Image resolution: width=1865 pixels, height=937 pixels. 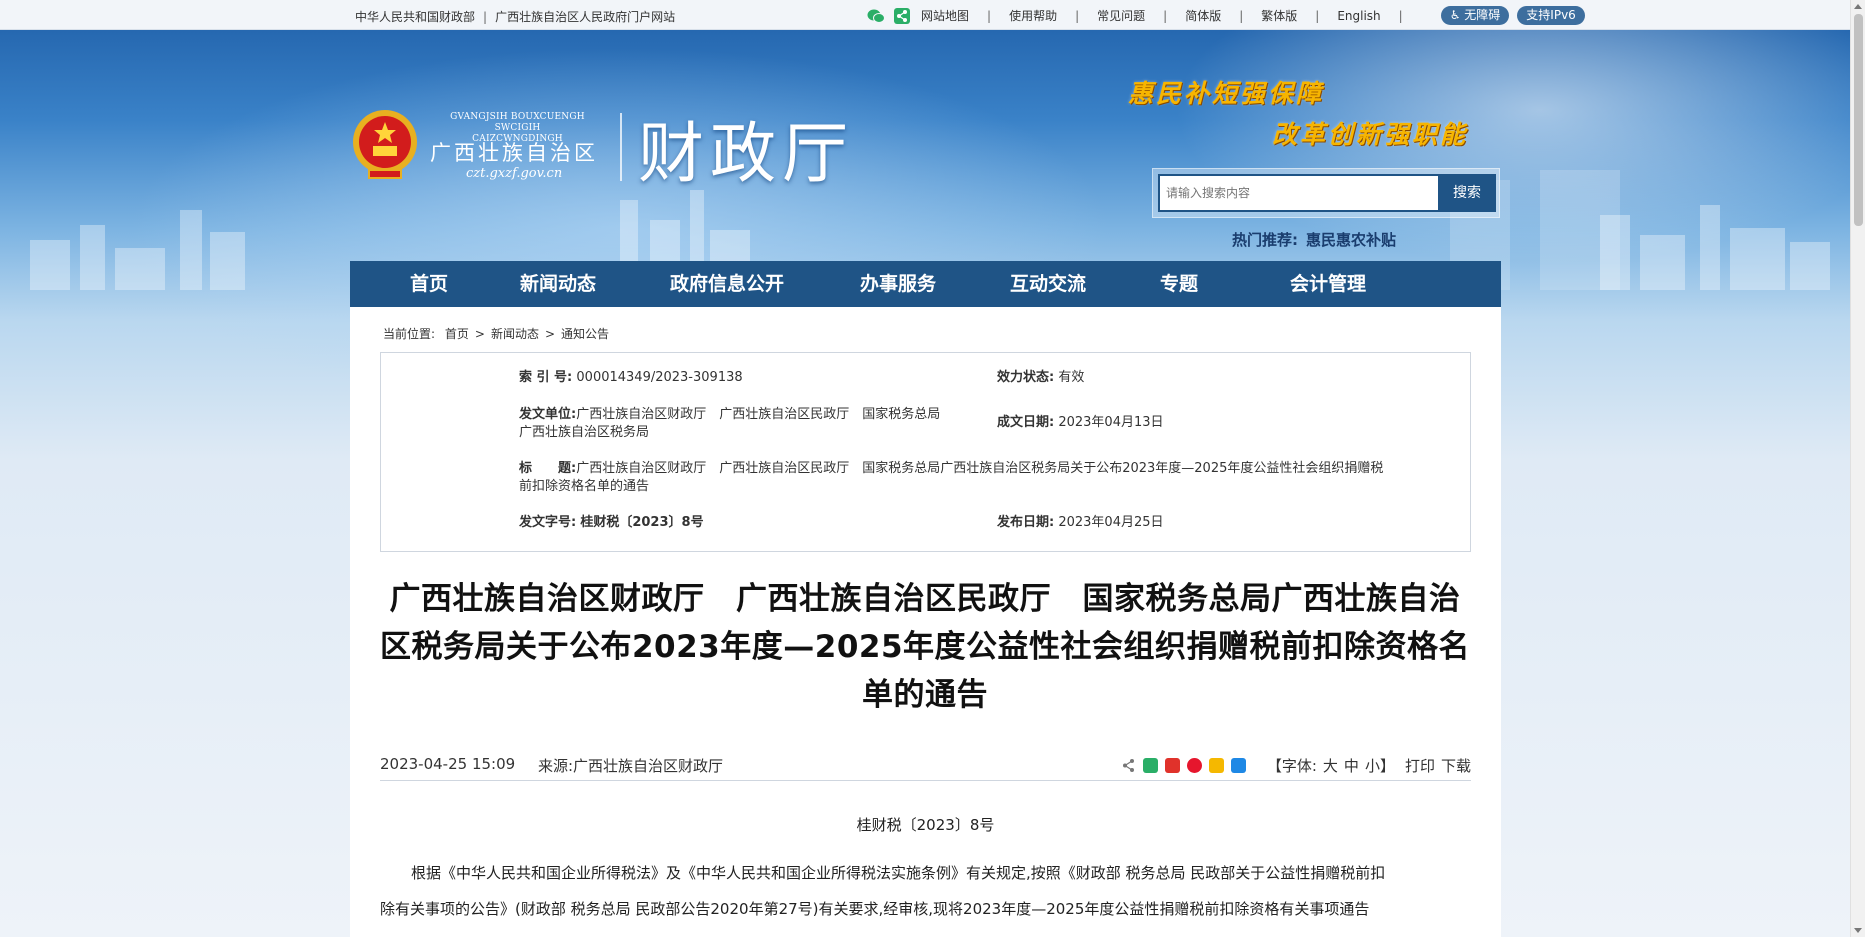 I want to click on article-datetime: 2023-04-25 15:09, so click(x=448, y=764).